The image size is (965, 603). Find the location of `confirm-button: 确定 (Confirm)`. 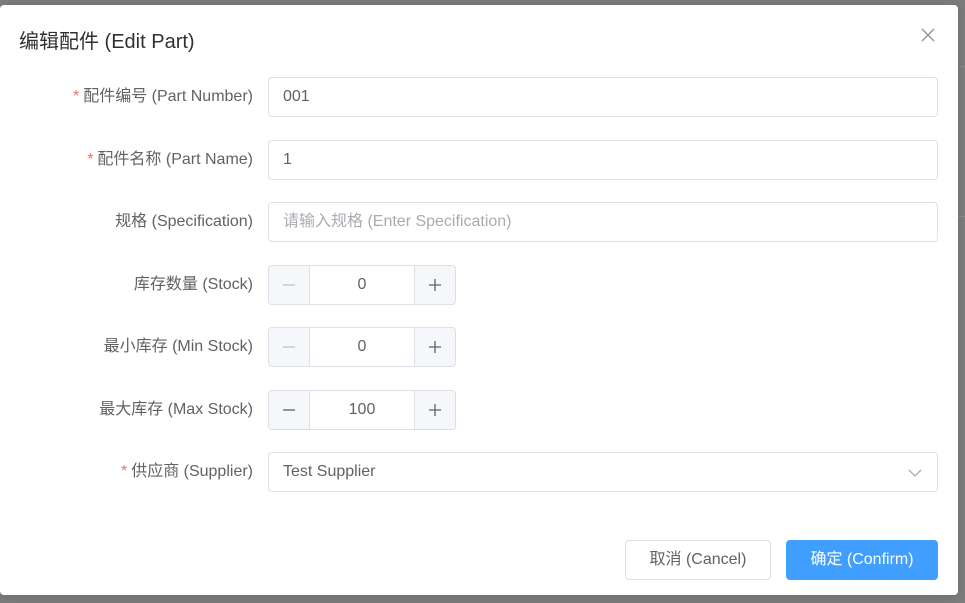

confirm-button: 确定 (Confirm) is located at coordinates (862, 560).